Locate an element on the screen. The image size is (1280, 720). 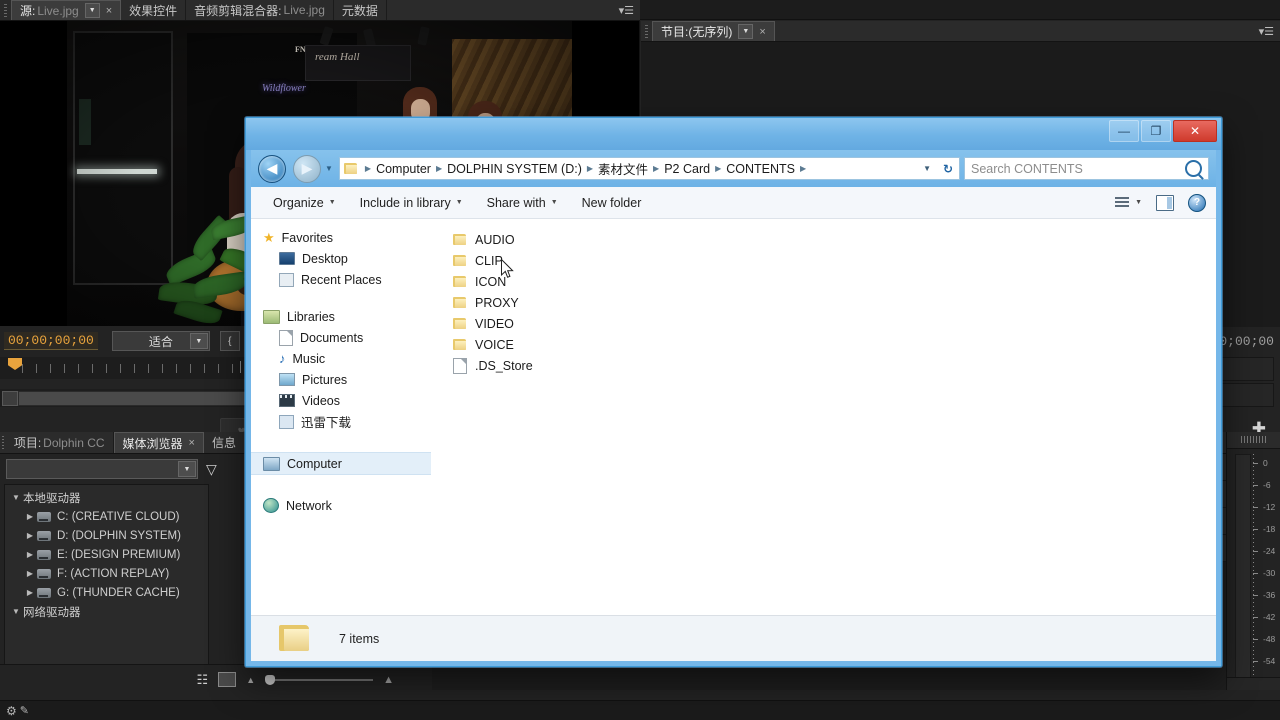
nav-item-documents: Documents is located at coordinates (347, 337).